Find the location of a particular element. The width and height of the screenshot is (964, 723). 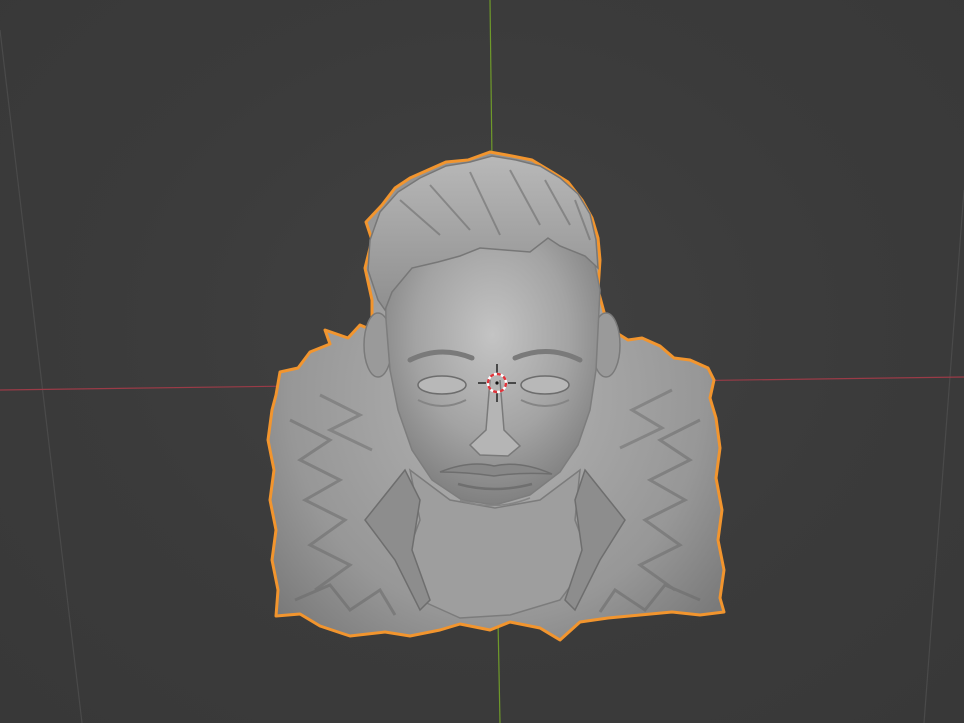

eye-left is located at coordinates (442, 385).